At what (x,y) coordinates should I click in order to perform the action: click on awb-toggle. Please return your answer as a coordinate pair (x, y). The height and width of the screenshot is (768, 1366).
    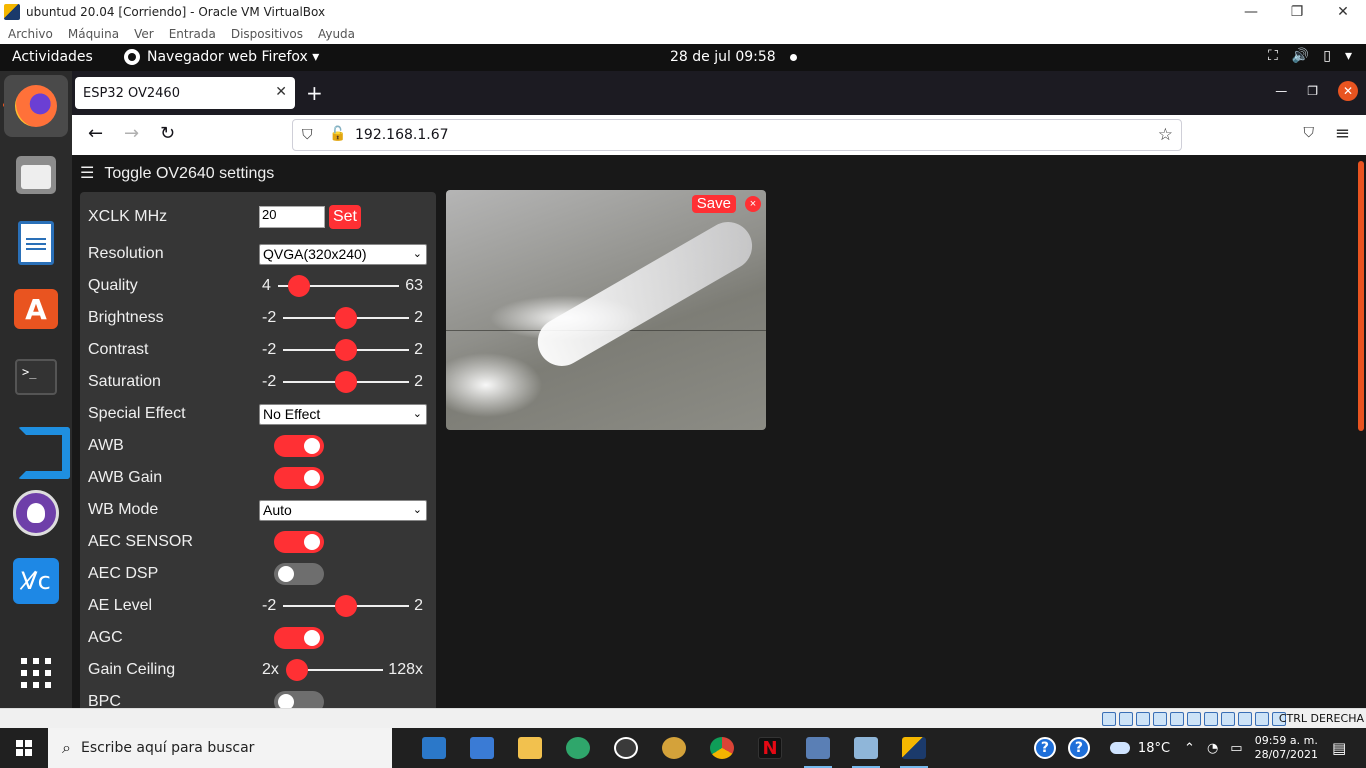
    Looking at the image, I should click on (299, 446).